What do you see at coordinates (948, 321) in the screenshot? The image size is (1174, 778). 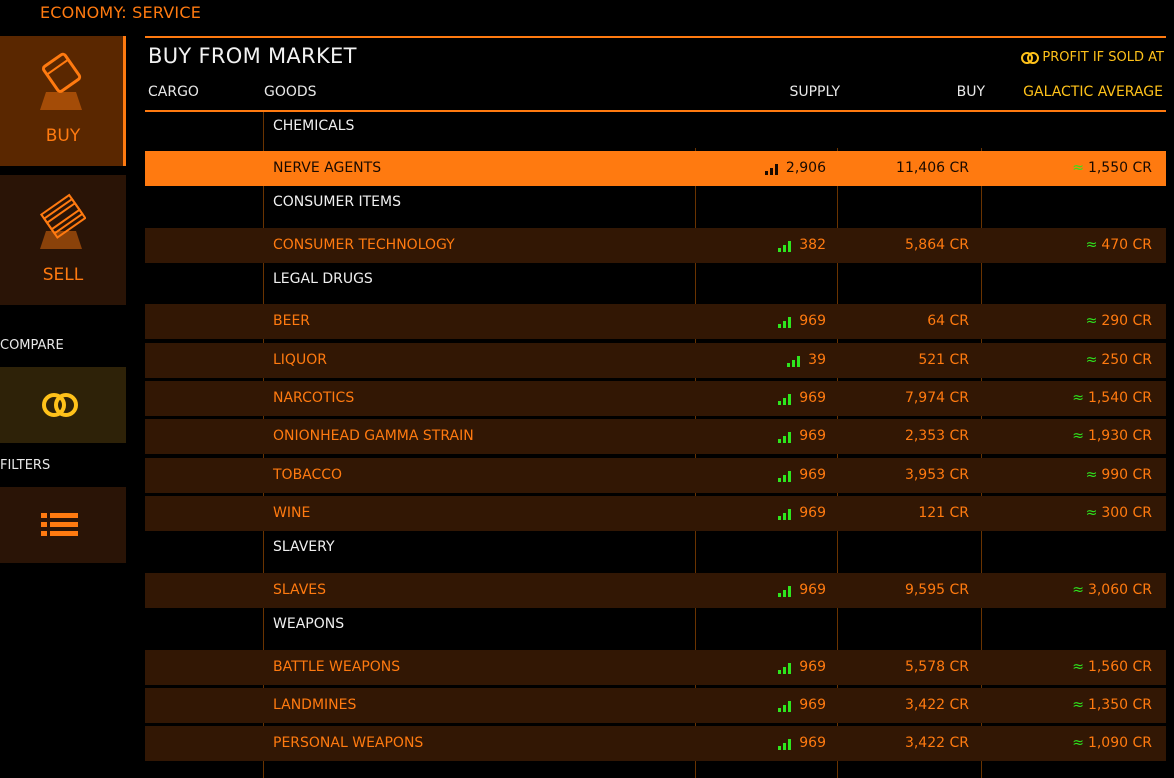 I see `buy-price: 64 CR` at bounding box center [948, 321].